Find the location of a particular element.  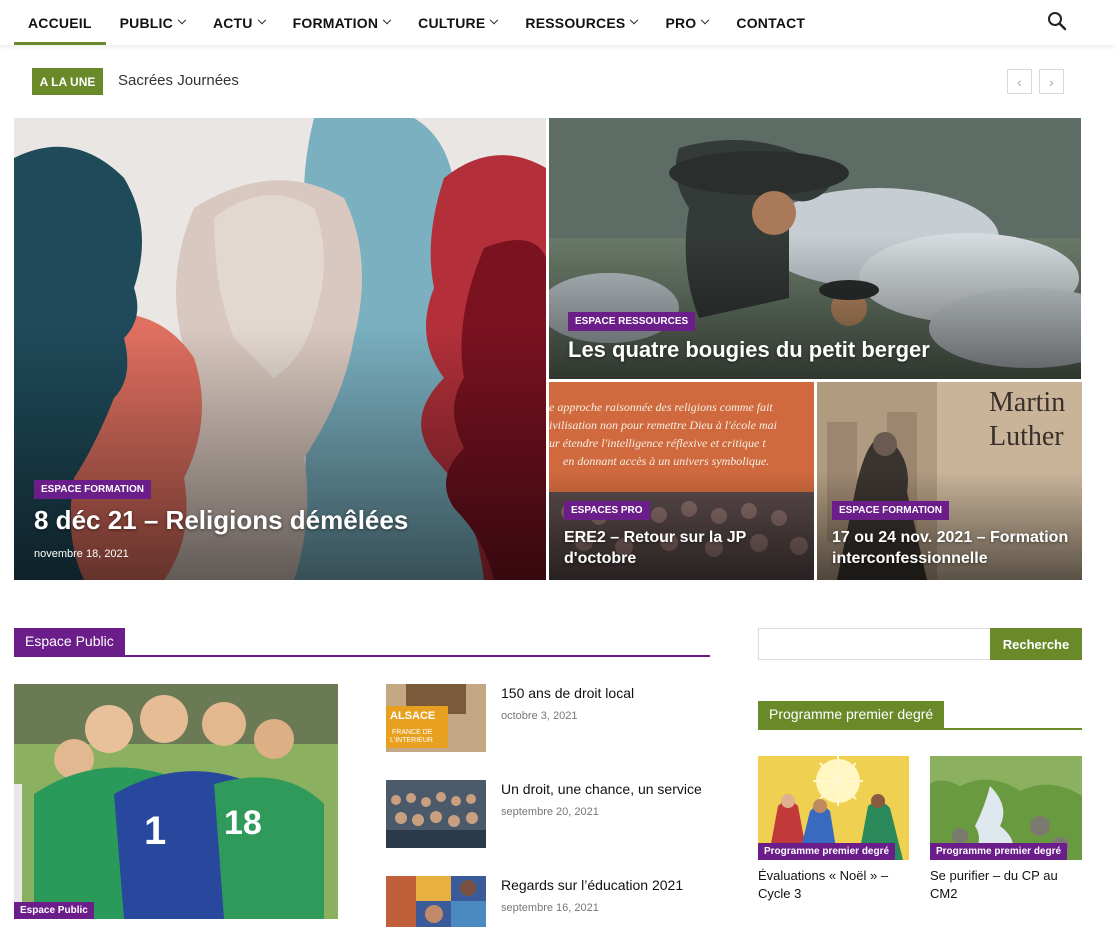

ticker-headline: Sacrées Journées is located at coordinates (178, 80).